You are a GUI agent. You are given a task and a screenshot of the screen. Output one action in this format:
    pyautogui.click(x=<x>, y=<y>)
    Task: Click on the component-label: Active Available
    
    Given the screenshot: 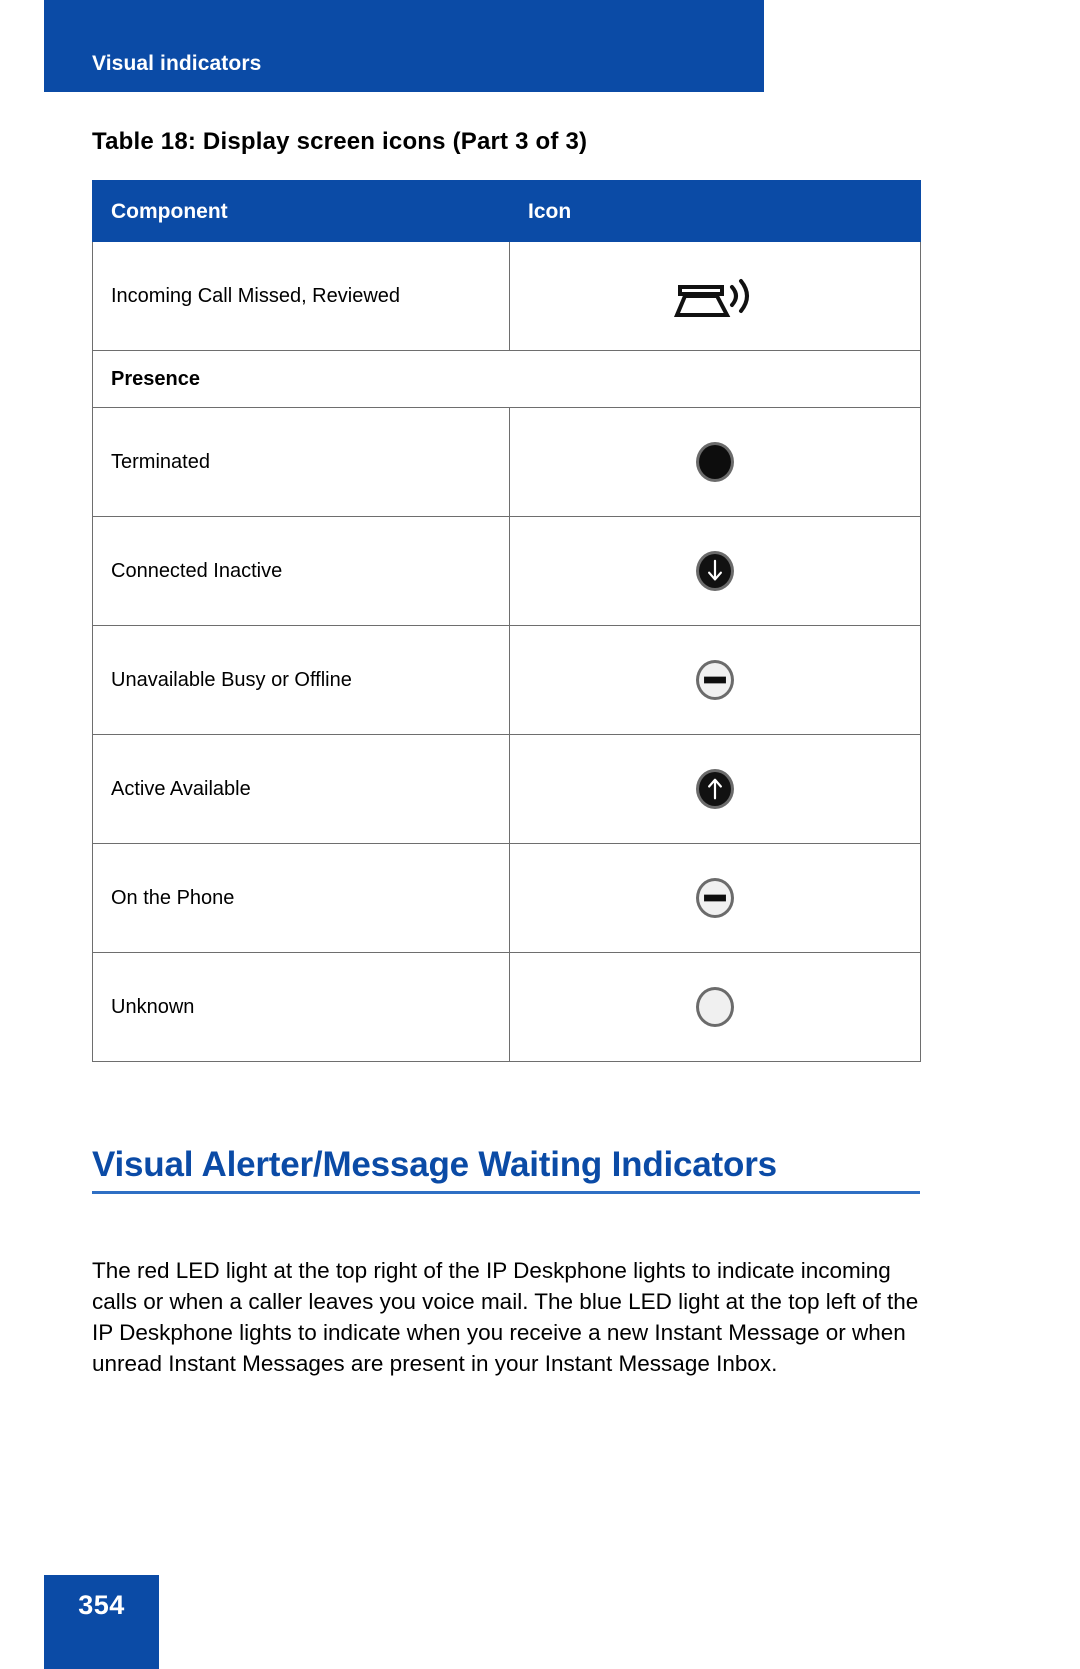 What is the action you would take?
    pyautogui.click(x=301, y=789)
    